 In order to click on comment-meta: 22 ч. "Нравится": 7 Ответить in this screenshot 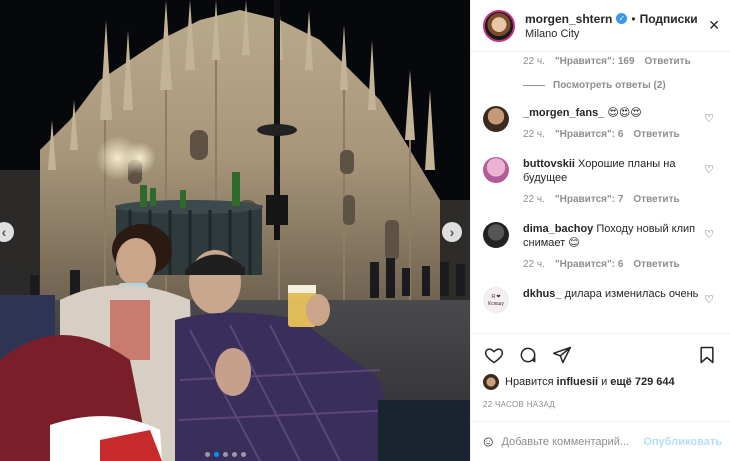, I will do `click(611, 200)`.